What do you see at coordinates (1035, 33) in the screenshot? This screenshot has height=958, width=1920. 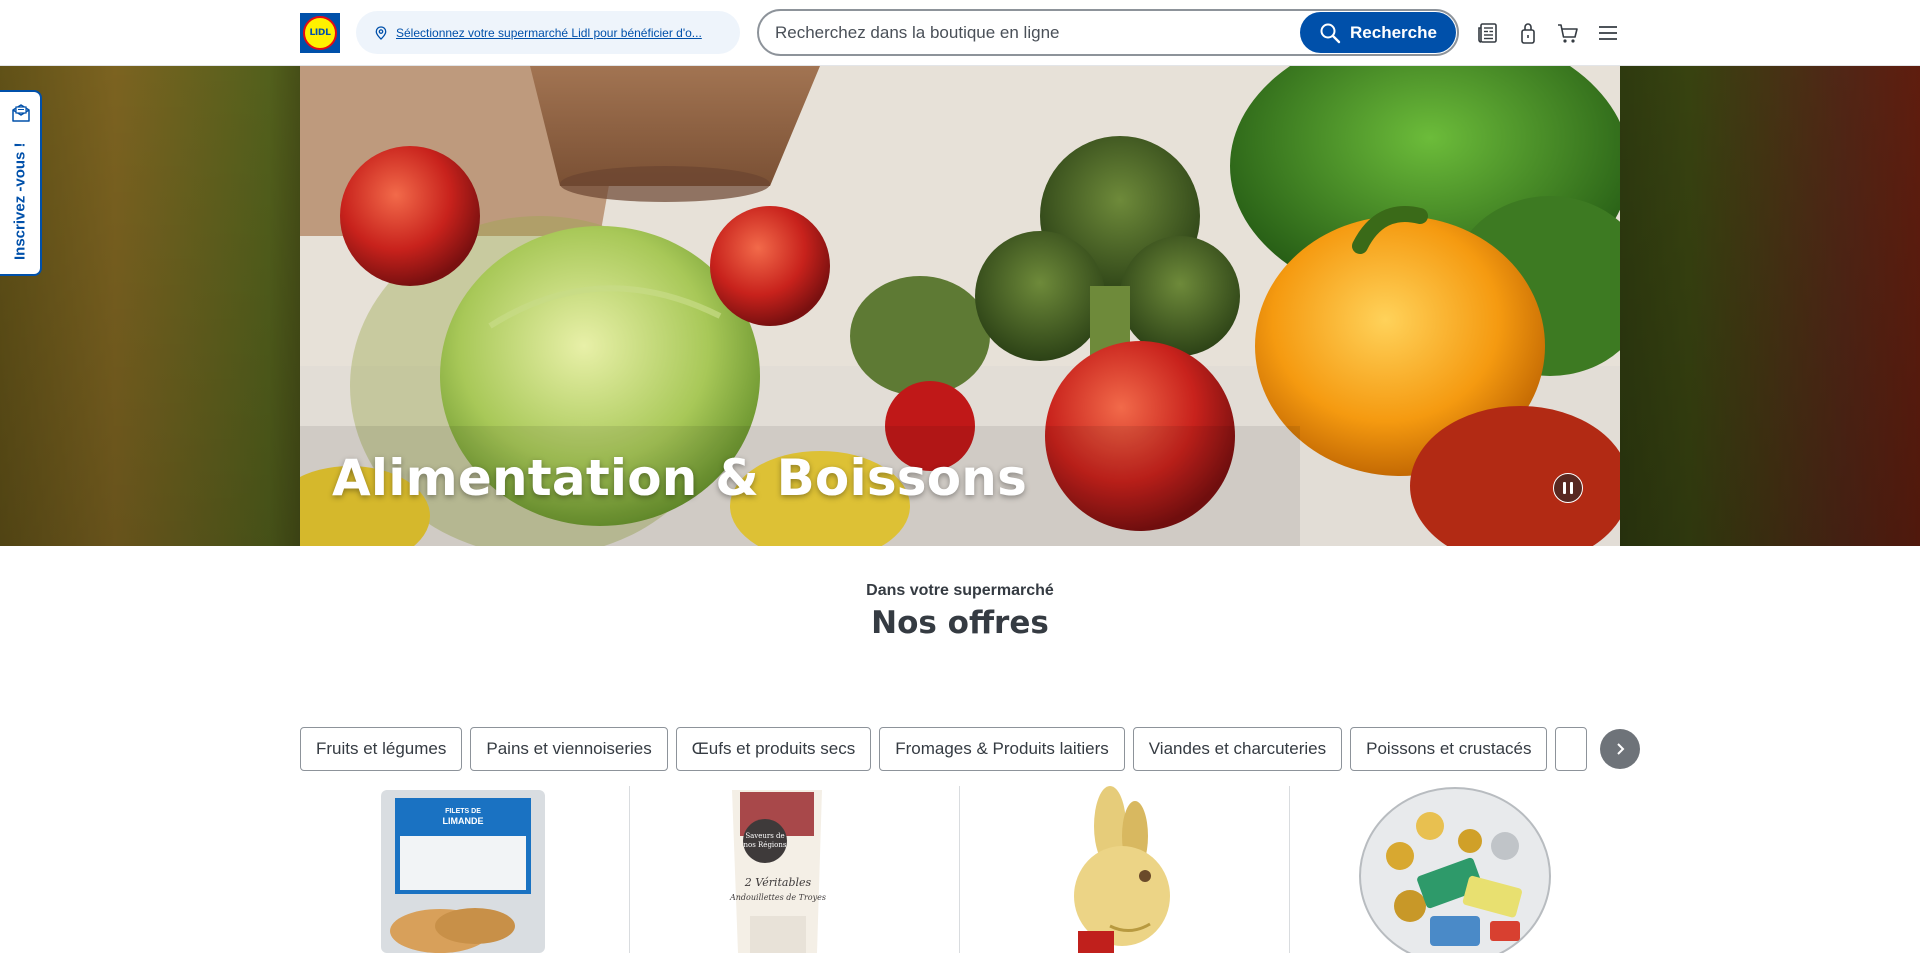 I see `search-input` at bounding box center [1035, 33].